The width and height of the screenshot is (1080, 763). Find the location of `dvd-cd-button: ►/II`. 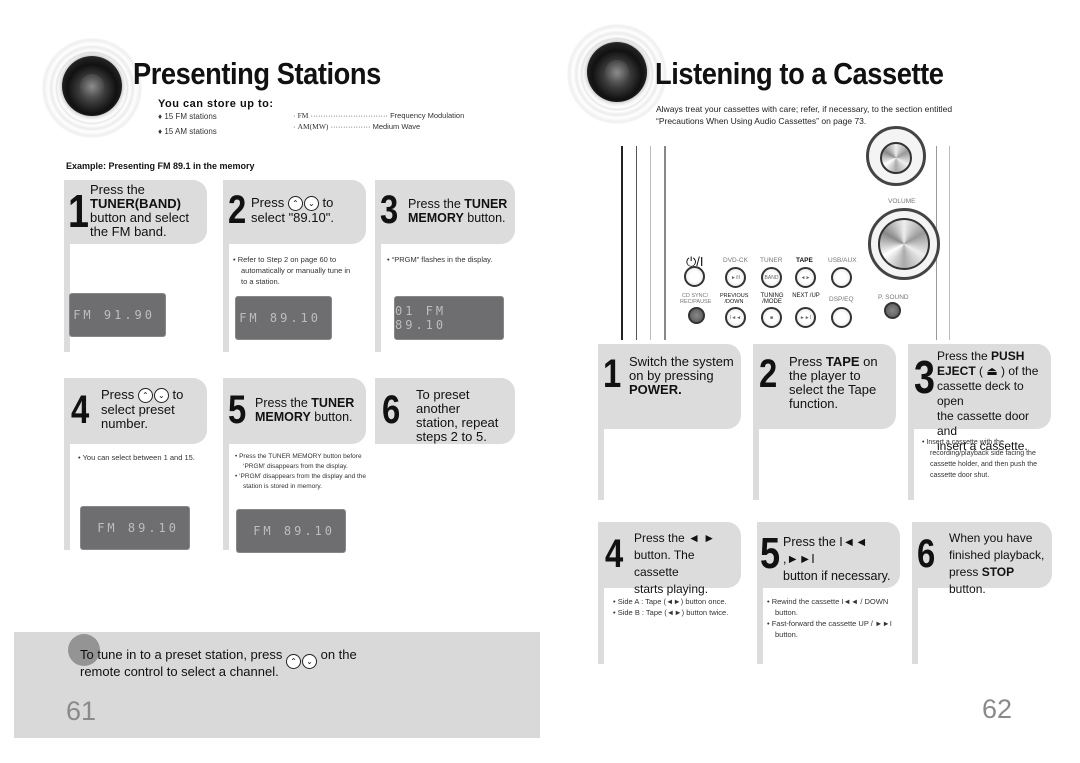

dvd-cd-button: ►/II is located at coordinates (735, 277).